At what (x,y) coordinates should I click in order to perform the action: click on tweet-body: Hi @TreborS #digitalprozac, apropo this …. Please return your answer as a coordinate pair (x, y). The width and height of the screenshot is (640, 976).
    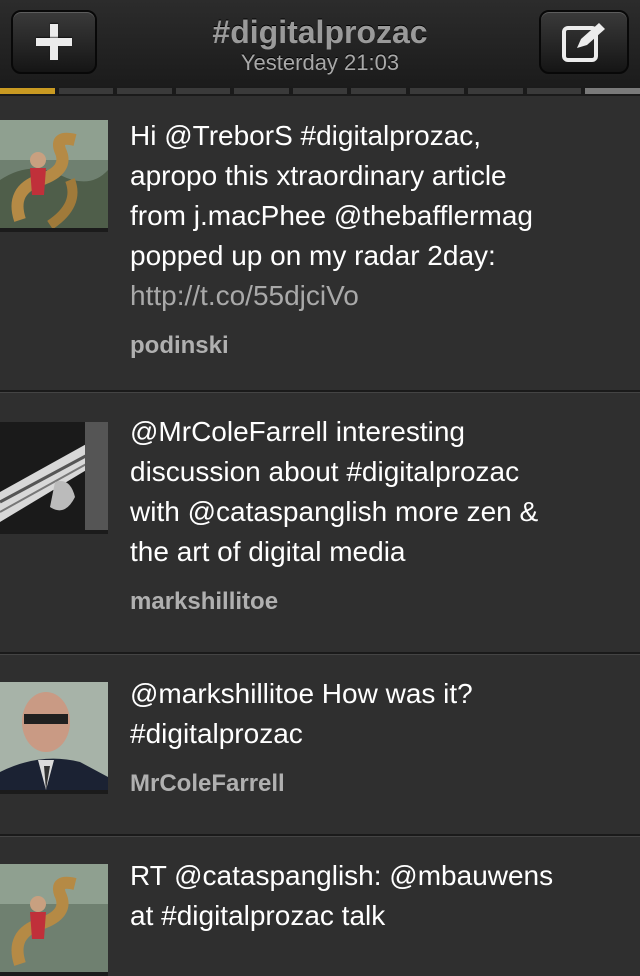
    Looking at the image, I should click on (331, 195).